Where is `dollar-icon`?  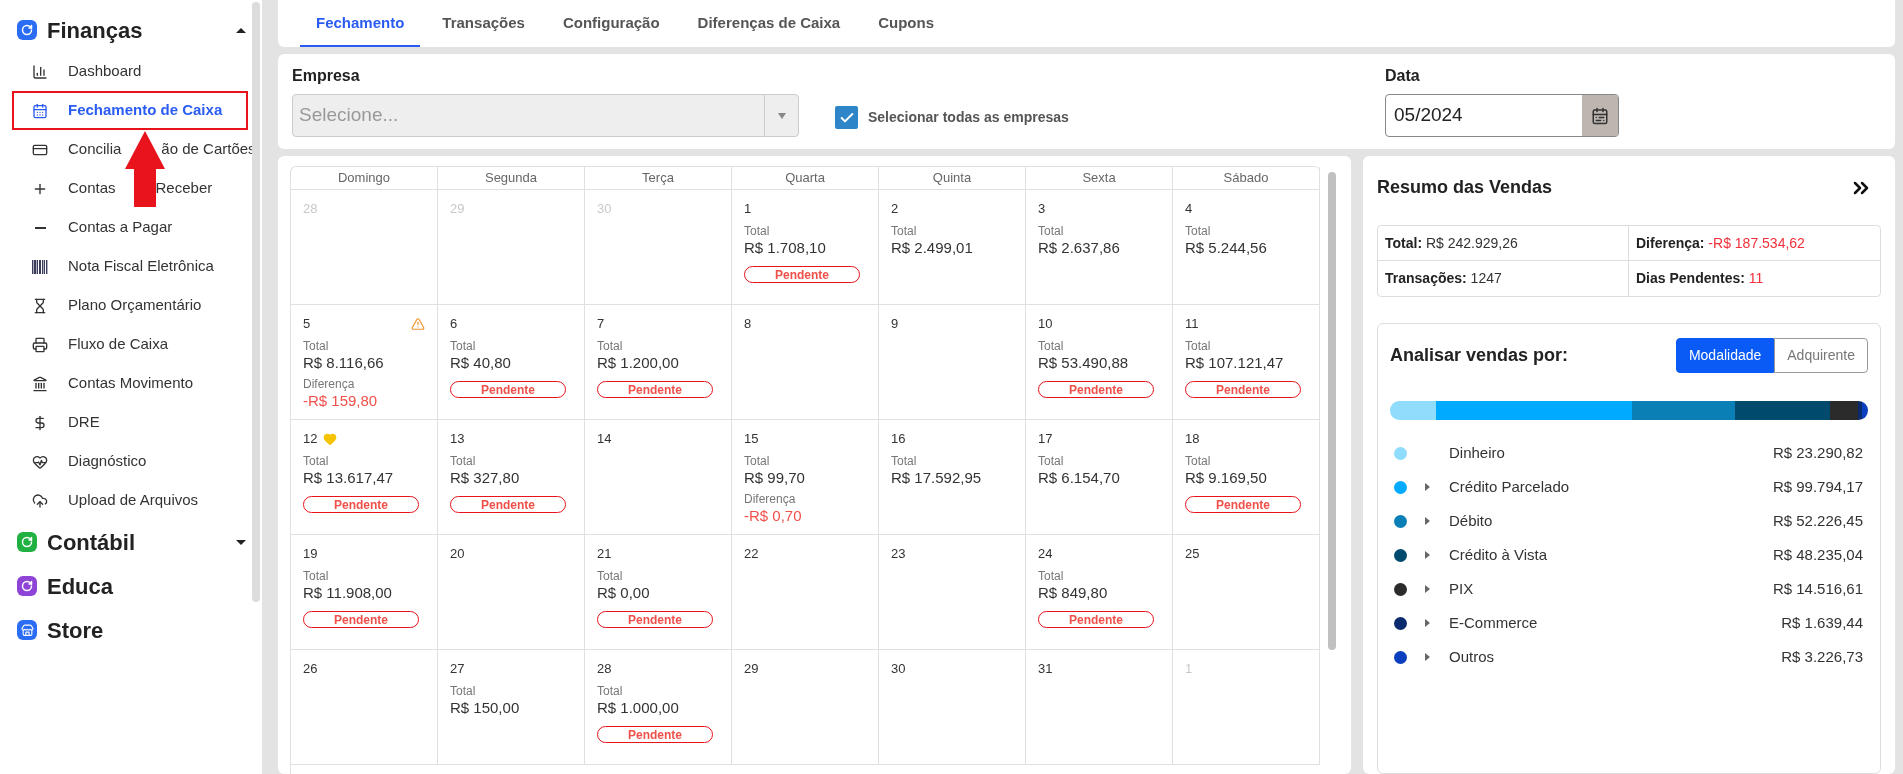 dollar-icon is located at coordinates (40, 422).